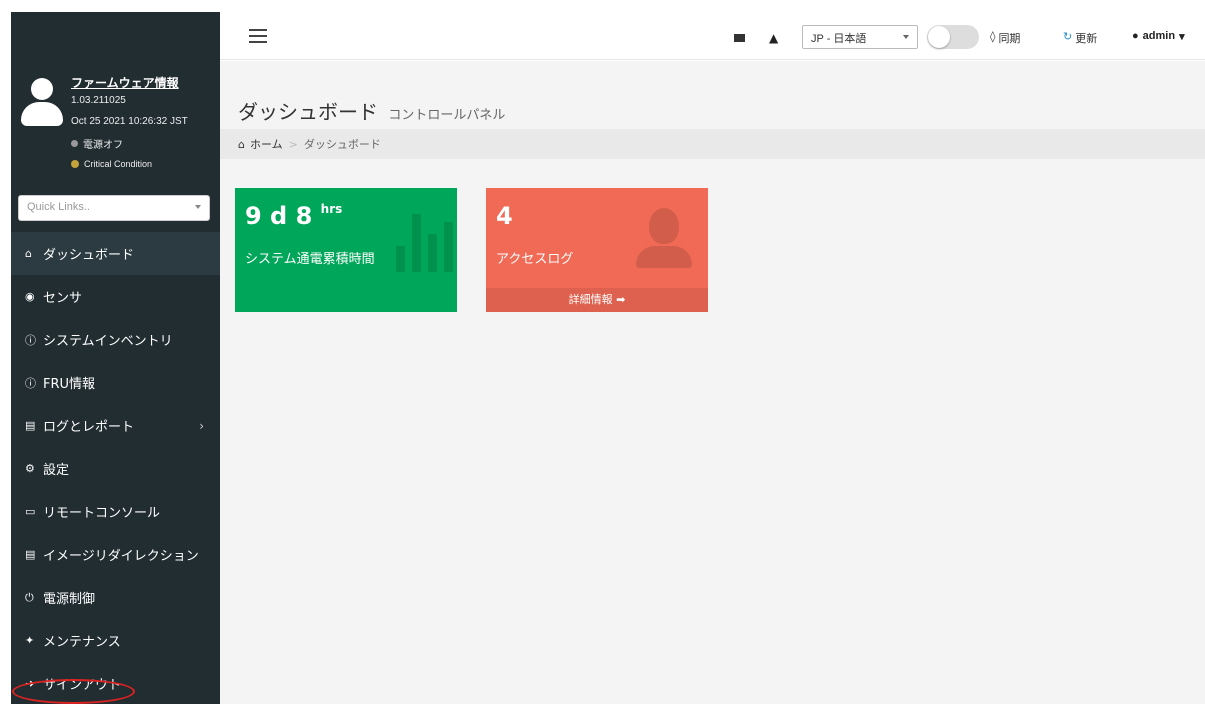 The height and width of the screenshot is (704, 1205). What do you see at coordinates (115, 296) in the screenshot?
I see `sidebar-item-sensor: ◉ センサ` at bounding box center [115, 296].